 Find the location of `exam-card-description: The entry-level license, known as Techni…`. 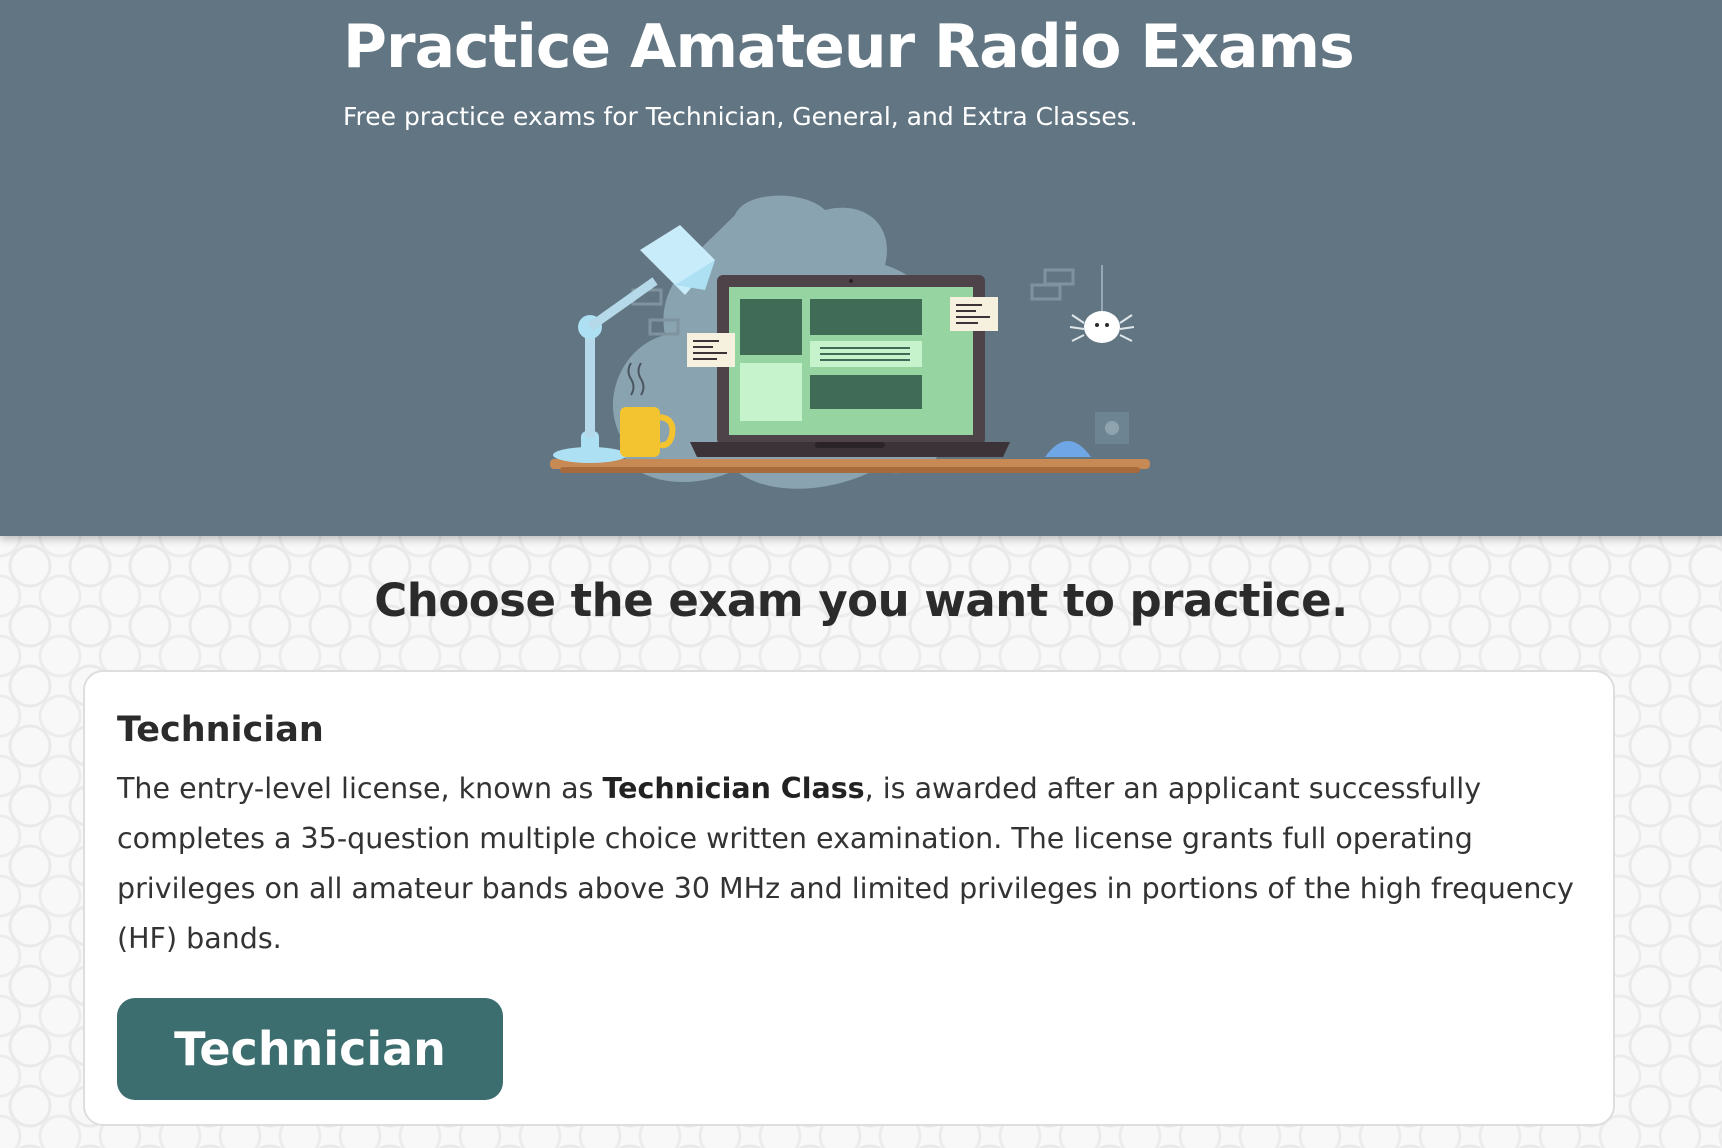

exam-card-description: The entry-level license, known as Techni… is located at coordinates (847, 864).